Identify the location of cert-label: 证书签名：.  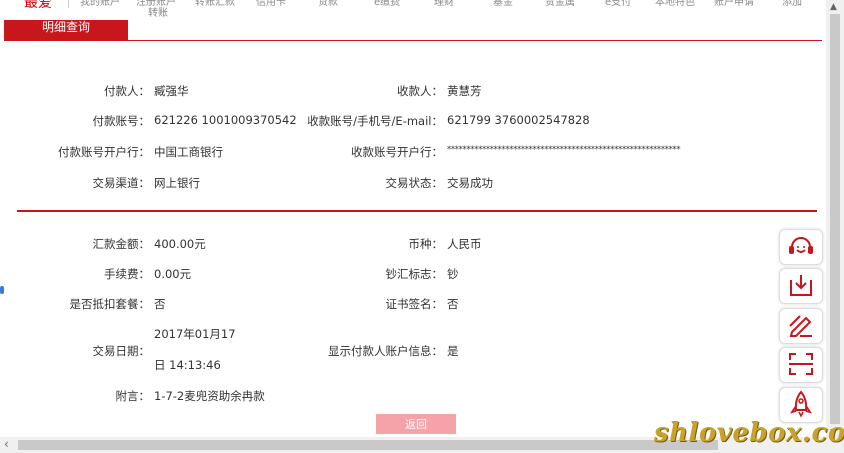
(414, 304).